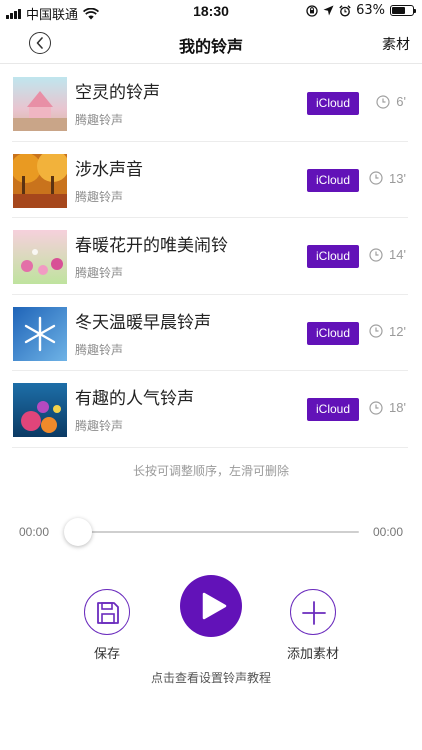 This screenshot has height=750, width=422. I want to click on ringtone-title: 有趣的人气铃声, so click(134, 399).